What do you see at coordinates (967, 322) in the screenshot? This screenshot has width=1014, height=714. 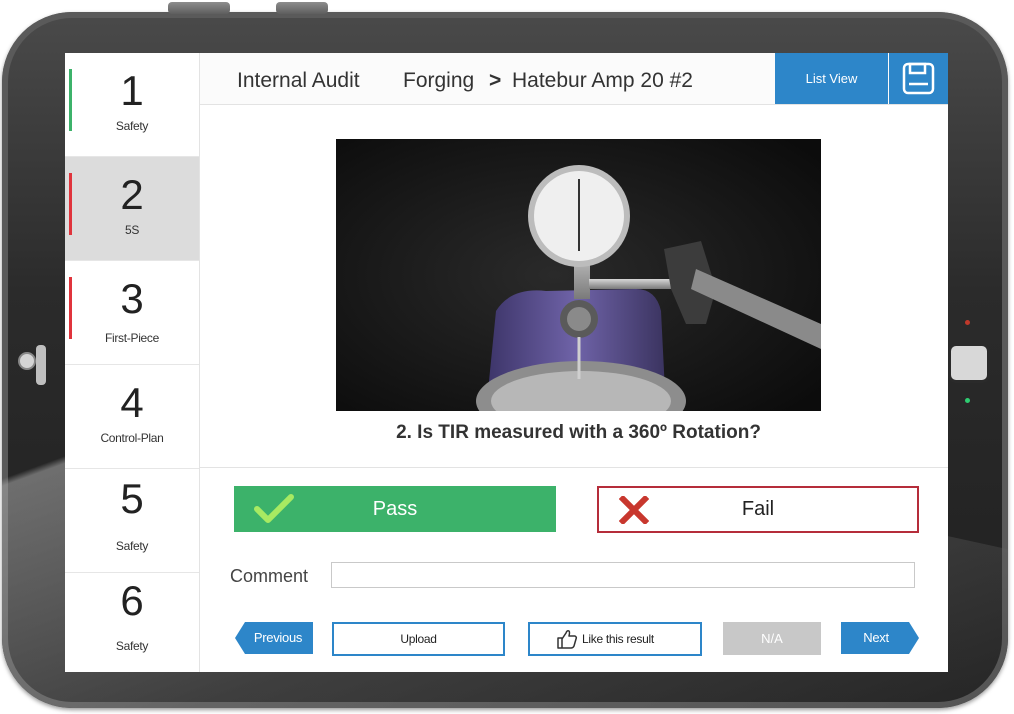 I see `status-led-red` at bounding box center [967, 322].